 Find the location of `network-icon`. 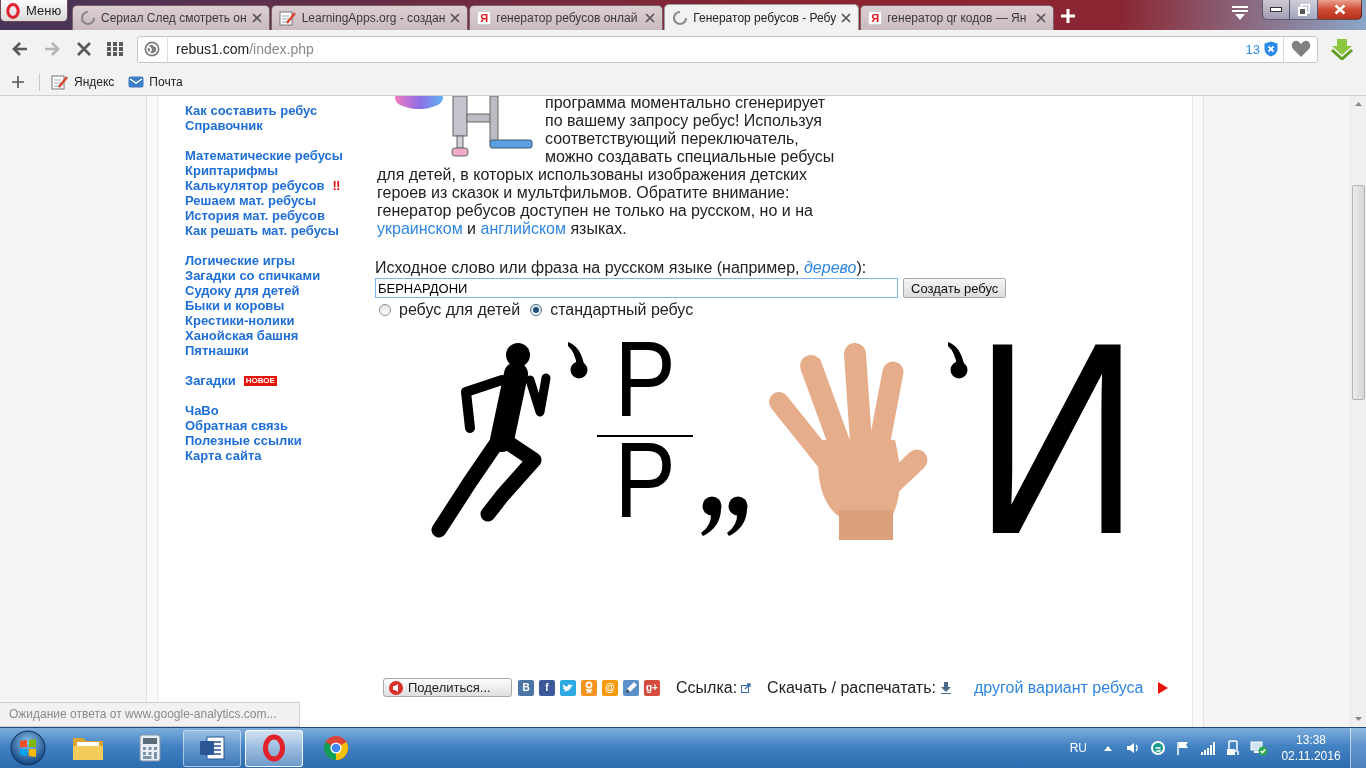

network-icon is located at coordinates (1259, 748).